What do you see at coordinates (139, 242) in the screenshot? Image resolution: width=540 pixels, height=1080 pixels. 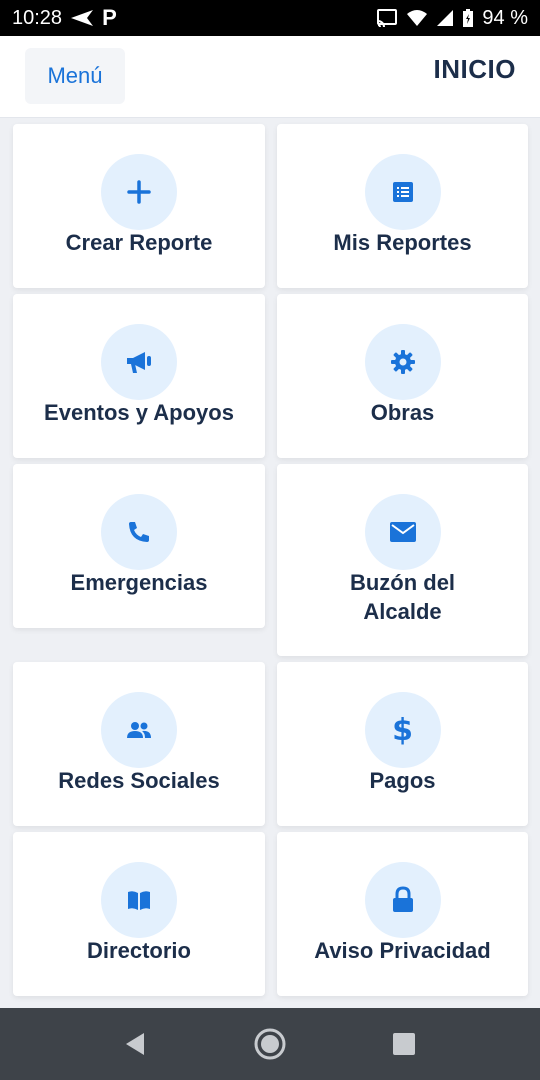 I see `tile-label: Crear Reporte` at bounding box center [139, 242].